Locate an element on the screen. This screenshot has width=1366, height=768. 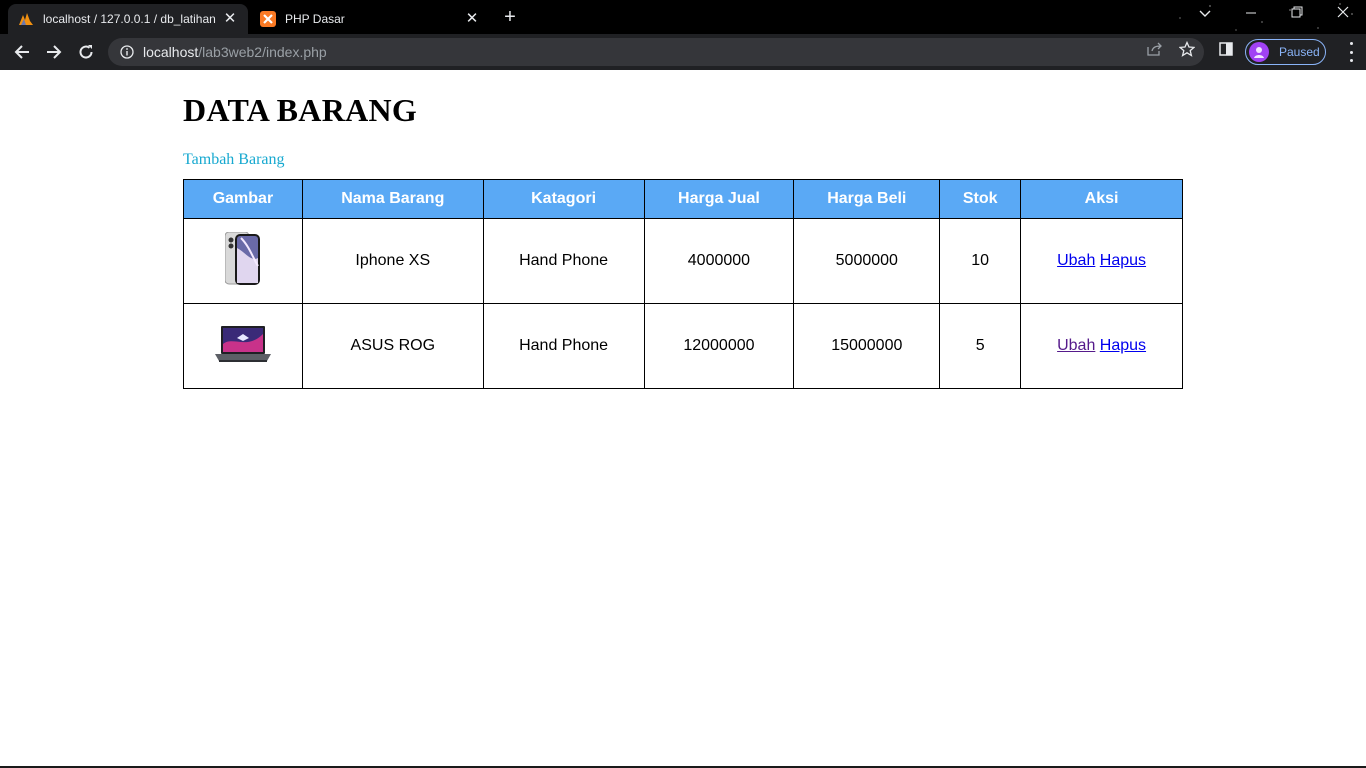
column-header-harga-beli: Harga Beli is located at coordinates (867, 199).